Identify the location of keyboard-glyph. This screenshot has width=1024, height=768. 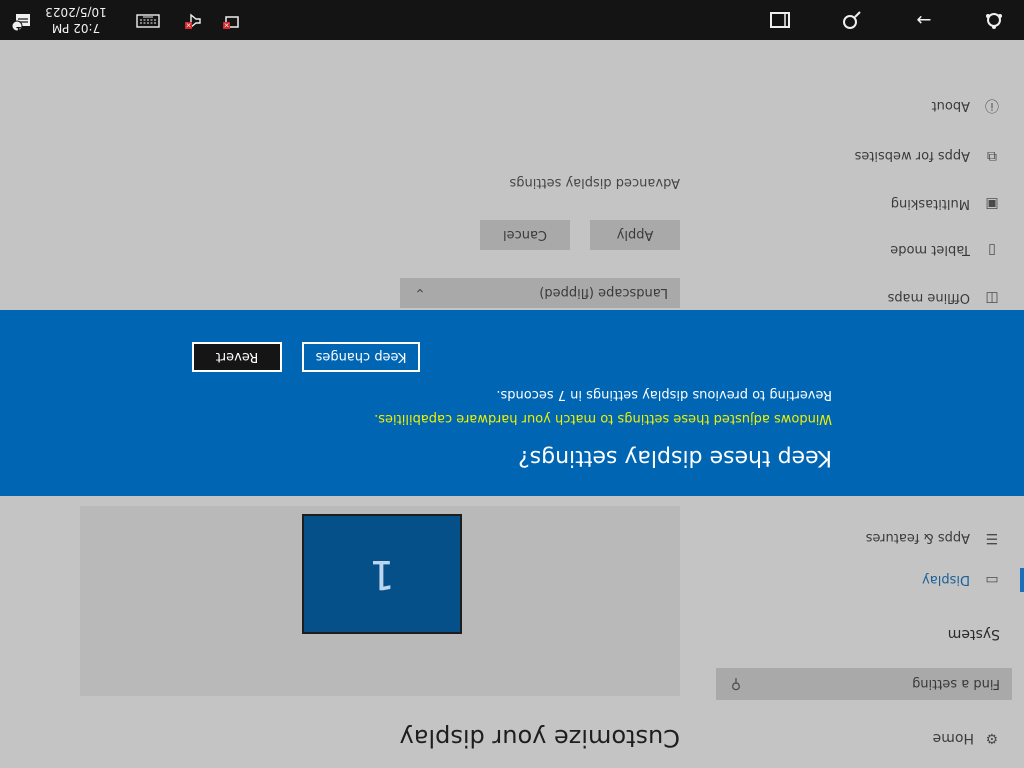
(148, 21).